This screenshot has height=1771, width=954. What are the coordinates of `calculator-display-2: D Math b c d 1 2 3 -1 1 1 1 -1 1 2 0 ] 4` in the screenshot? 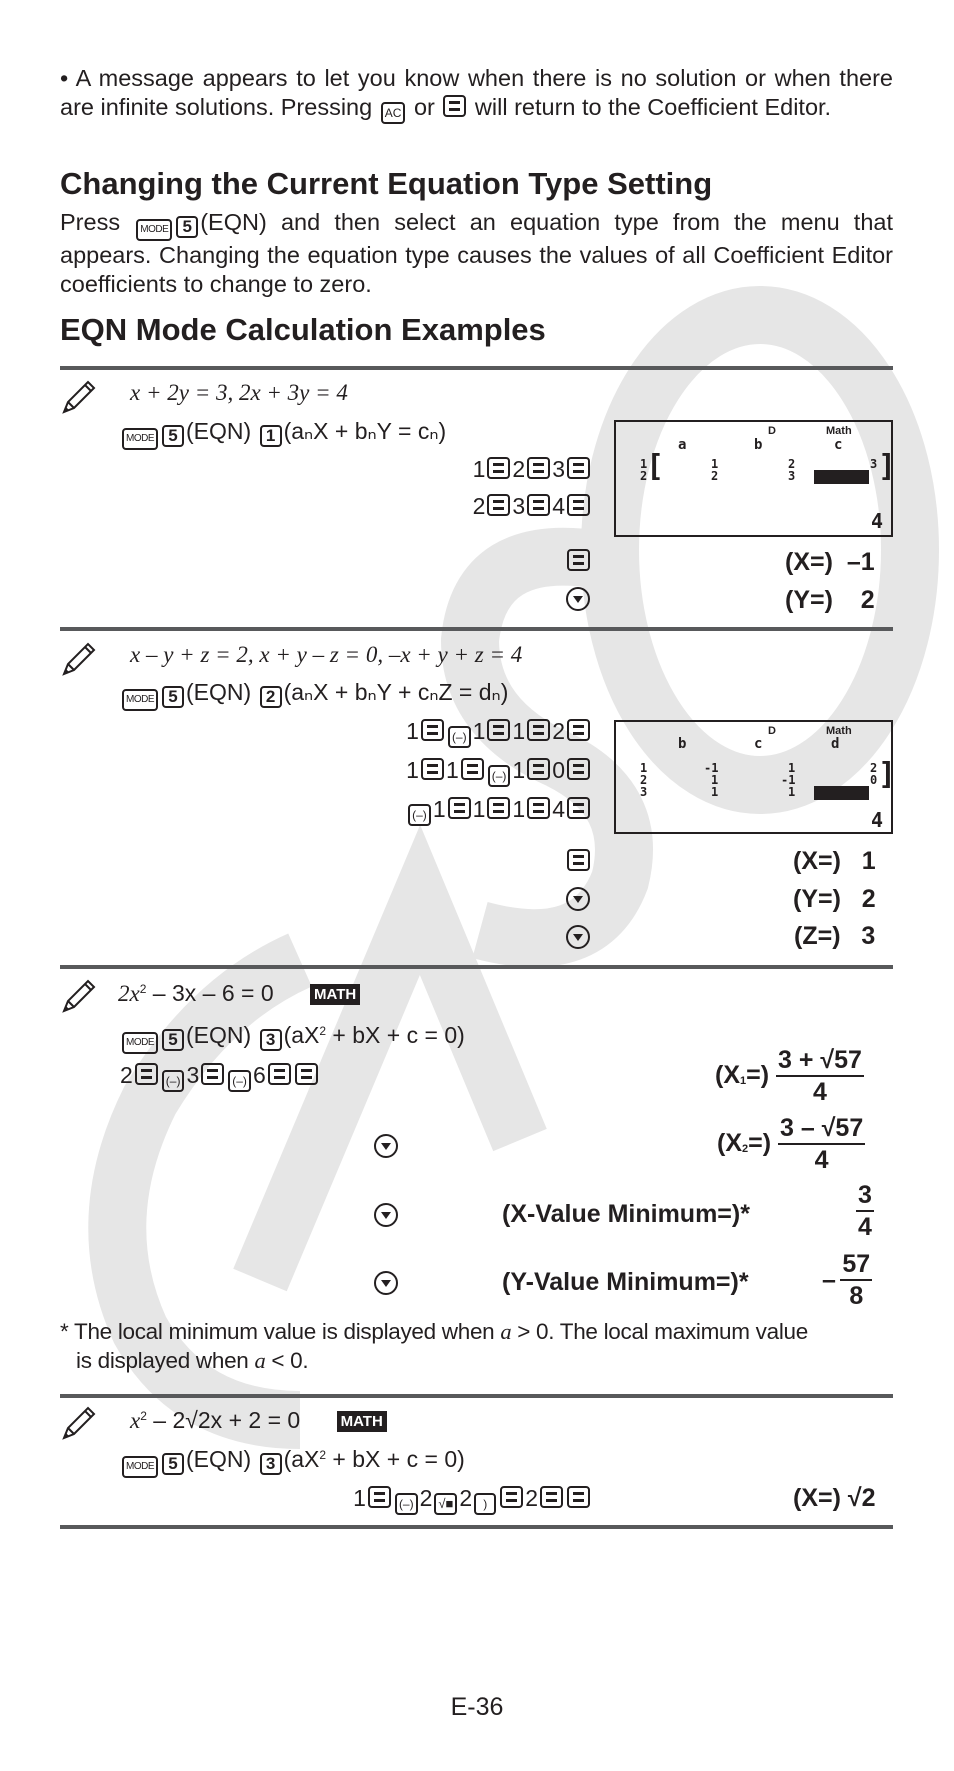 It's located at (755, 777).